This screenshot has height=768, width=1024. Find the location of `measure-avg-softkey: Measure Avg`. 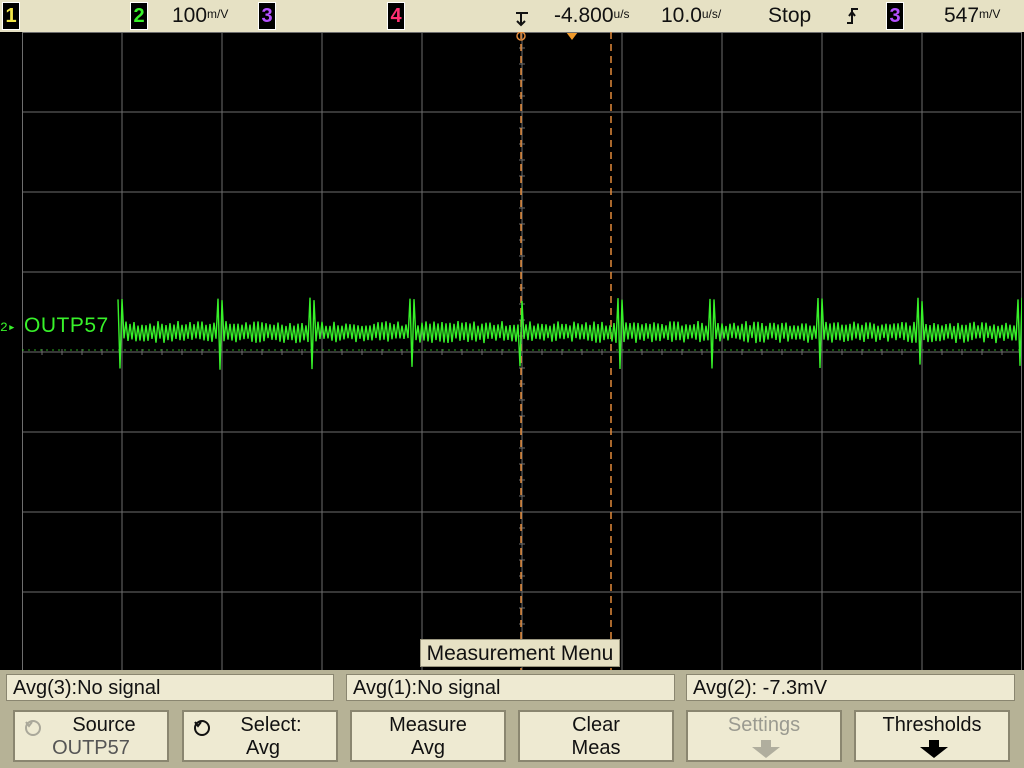

measure-avg-softkey: Measure Avg is located at coordinates (428, 736).